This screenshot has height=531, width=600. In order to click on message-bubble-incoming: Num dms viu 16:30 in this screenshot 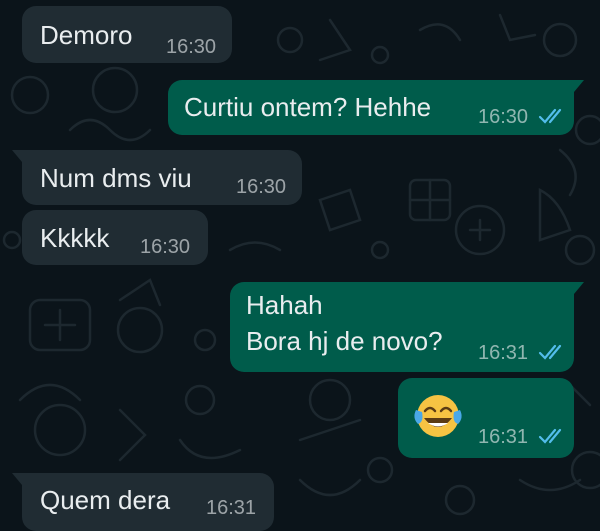, I will do `click(157, 177)`.